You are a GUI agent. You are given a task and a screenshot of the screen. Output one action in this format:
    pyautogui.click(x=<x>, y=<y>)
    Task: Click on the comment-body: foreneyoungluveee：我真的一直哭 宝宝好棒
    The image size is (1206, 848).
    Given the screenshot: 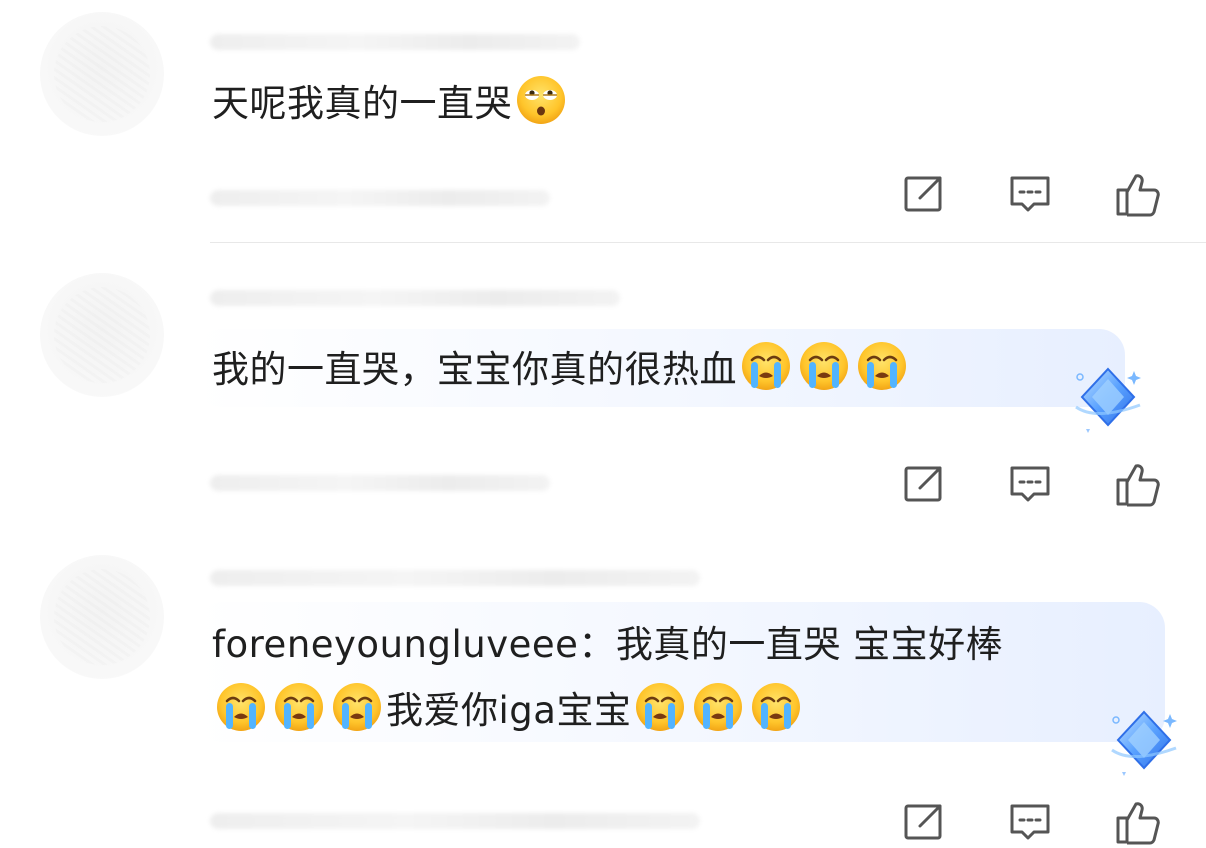 What is the action you would take?
    pyautogui.click(x=608, y=644)
    